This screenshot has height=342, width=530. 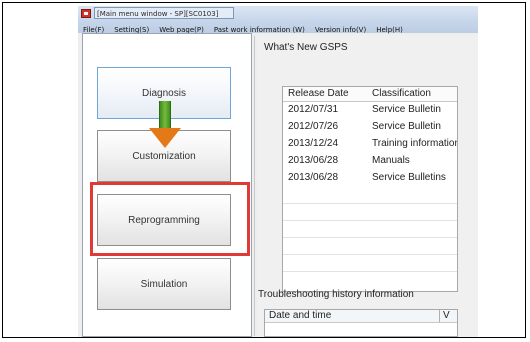 What do you see at coordinates (313, 109) in the screenshot?
I see `release-date: 2012/07/31` at bounding box center [313, 109].